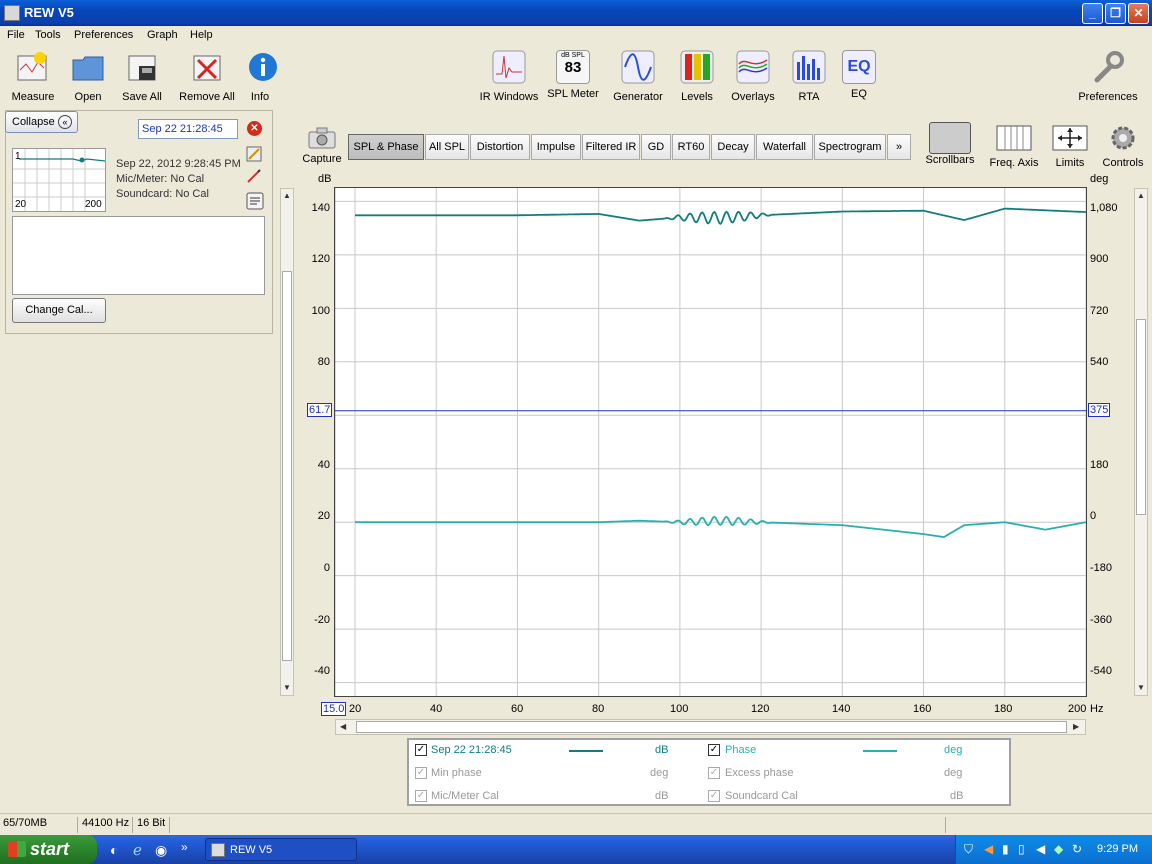  Describe the element at coordinates (421, 773) in the screenshot. I see `min-phase-checkbox: ✓` at that location.